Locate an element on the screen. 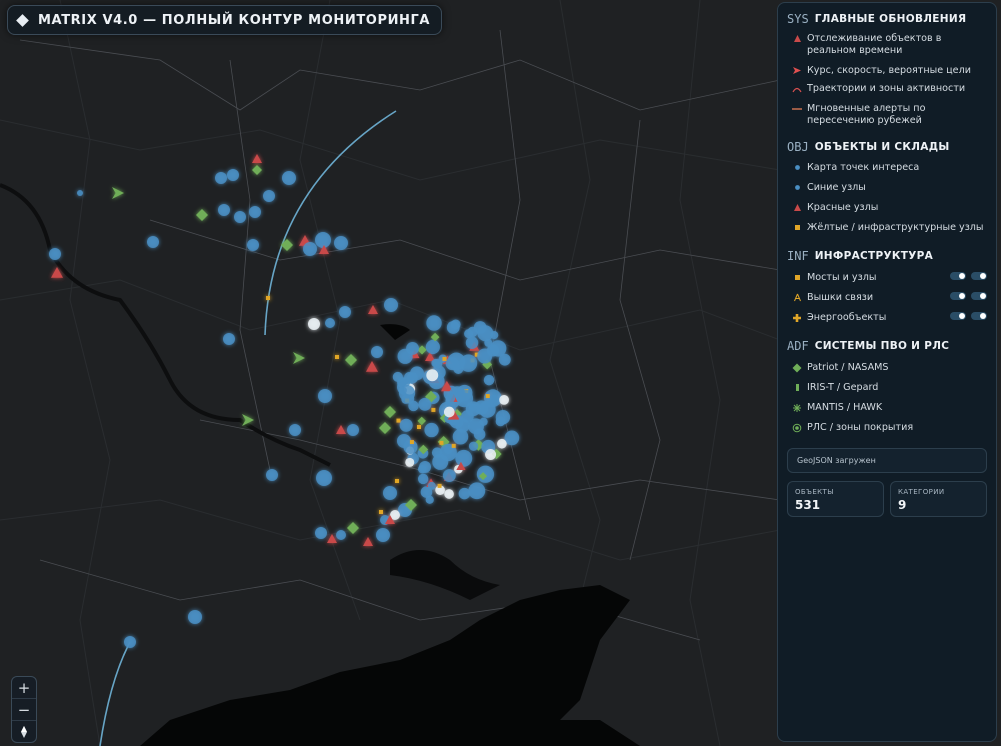 The height and width of the screenshot is (746, 1001). legend-item: Жёлтые / инфраструктурные узлы is located at coordinates (887, 228).